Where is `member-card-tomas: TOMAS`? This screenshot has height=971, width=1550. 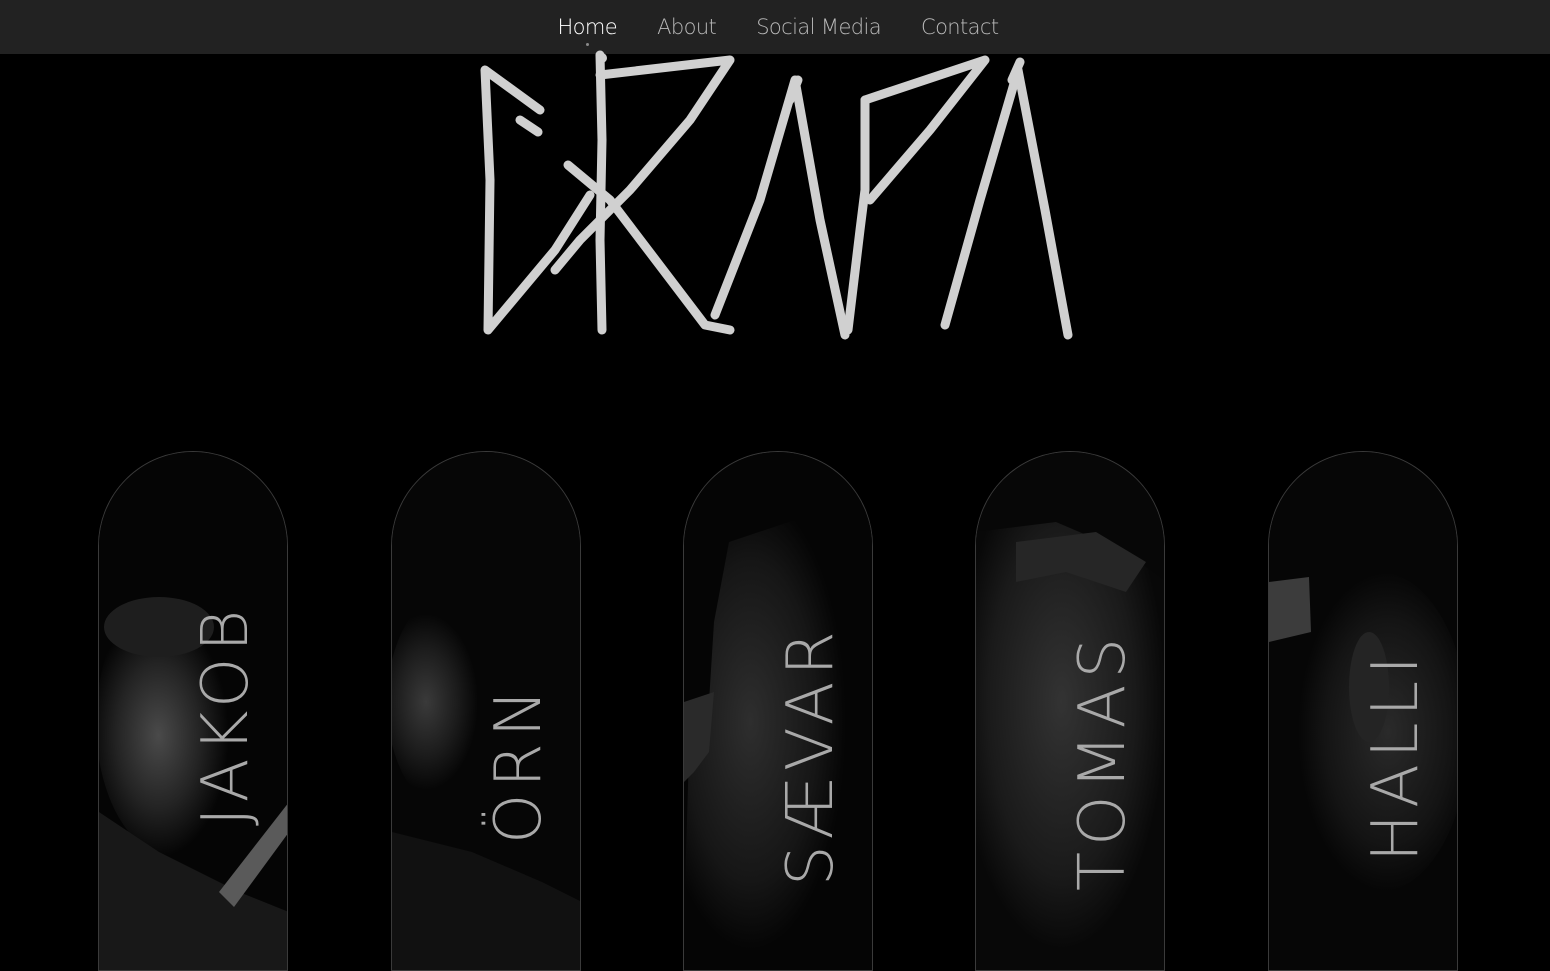
member-card-tomas: TOMAS is located at coordinates (1070, 711).